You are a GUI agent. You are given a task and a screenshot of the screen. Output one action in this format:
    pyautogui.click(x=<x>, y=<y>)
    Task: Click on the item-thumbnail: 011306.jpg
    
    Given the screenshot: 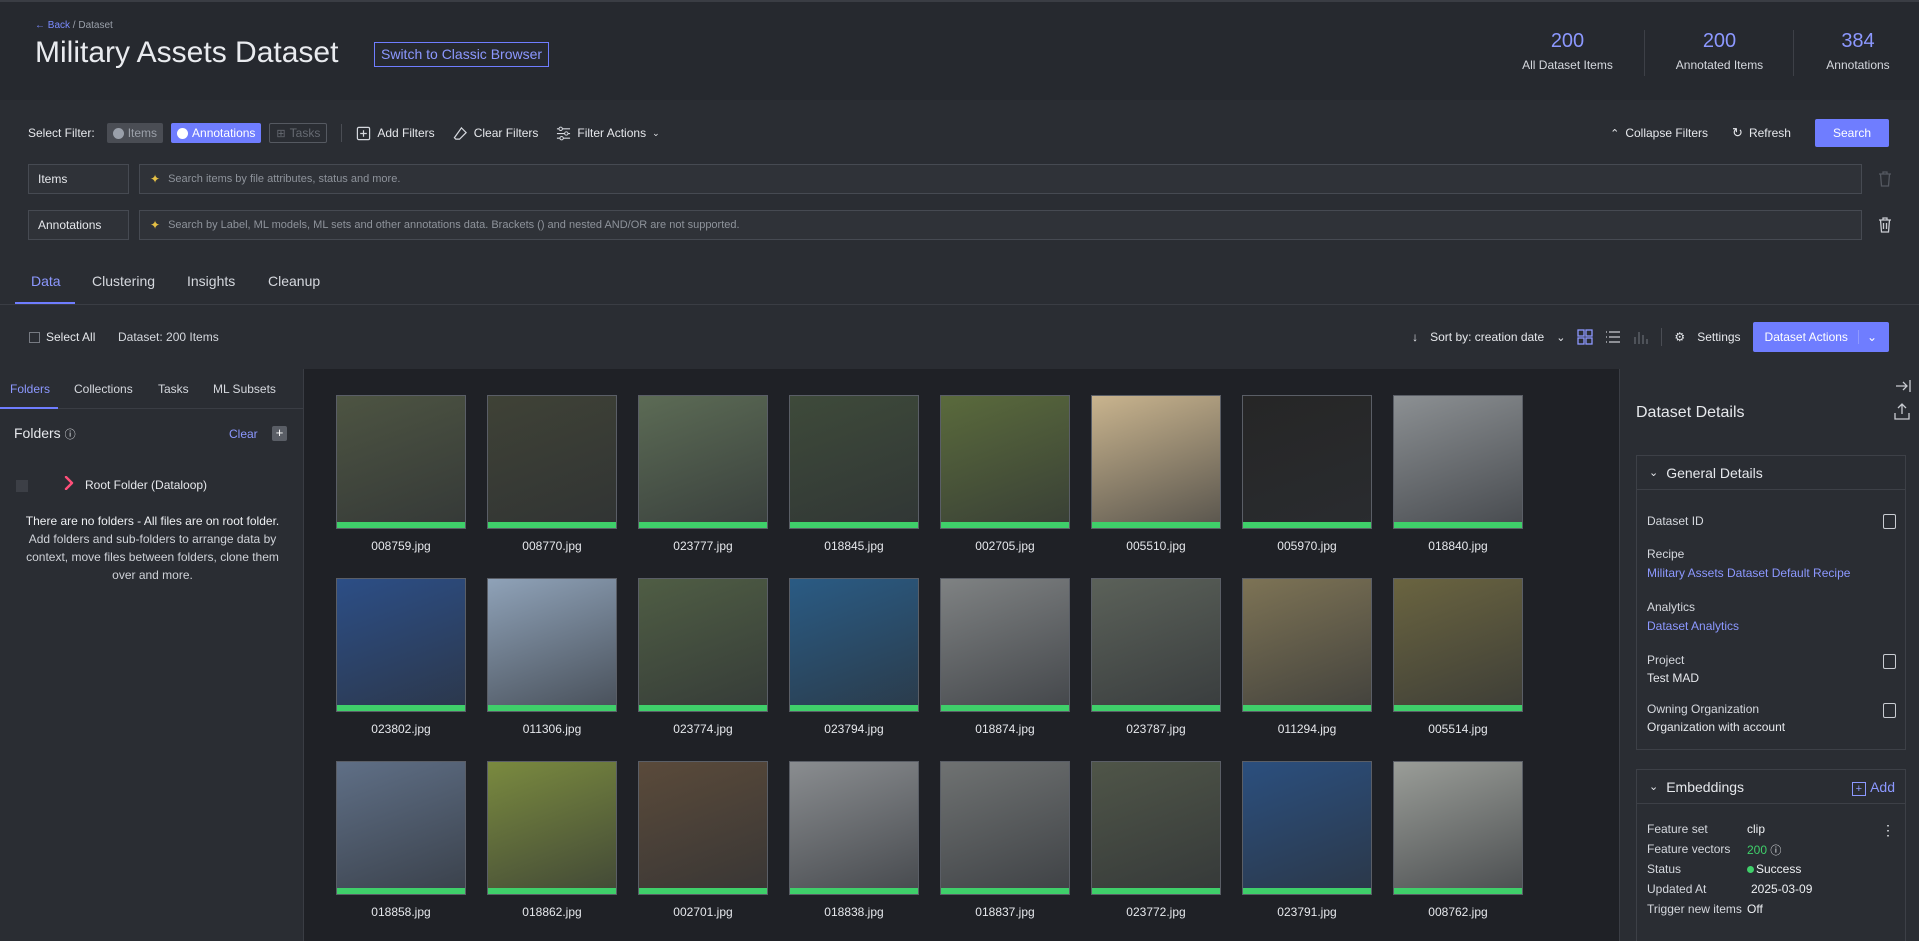 What is the action you would take?
    pyautogui.click(x=552, y=657)
    